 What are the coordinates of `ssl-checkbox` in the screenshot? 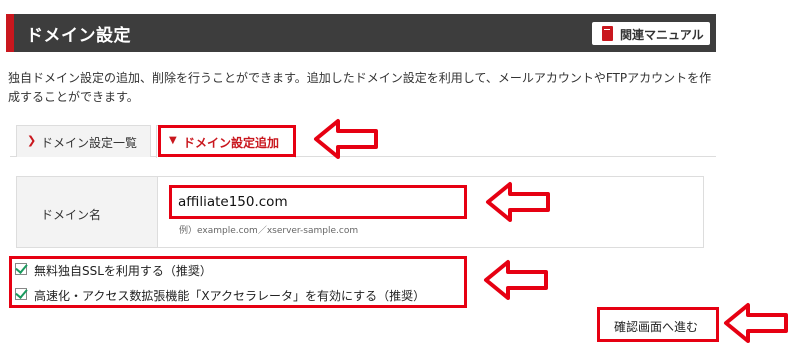 It's located at (21, 269).